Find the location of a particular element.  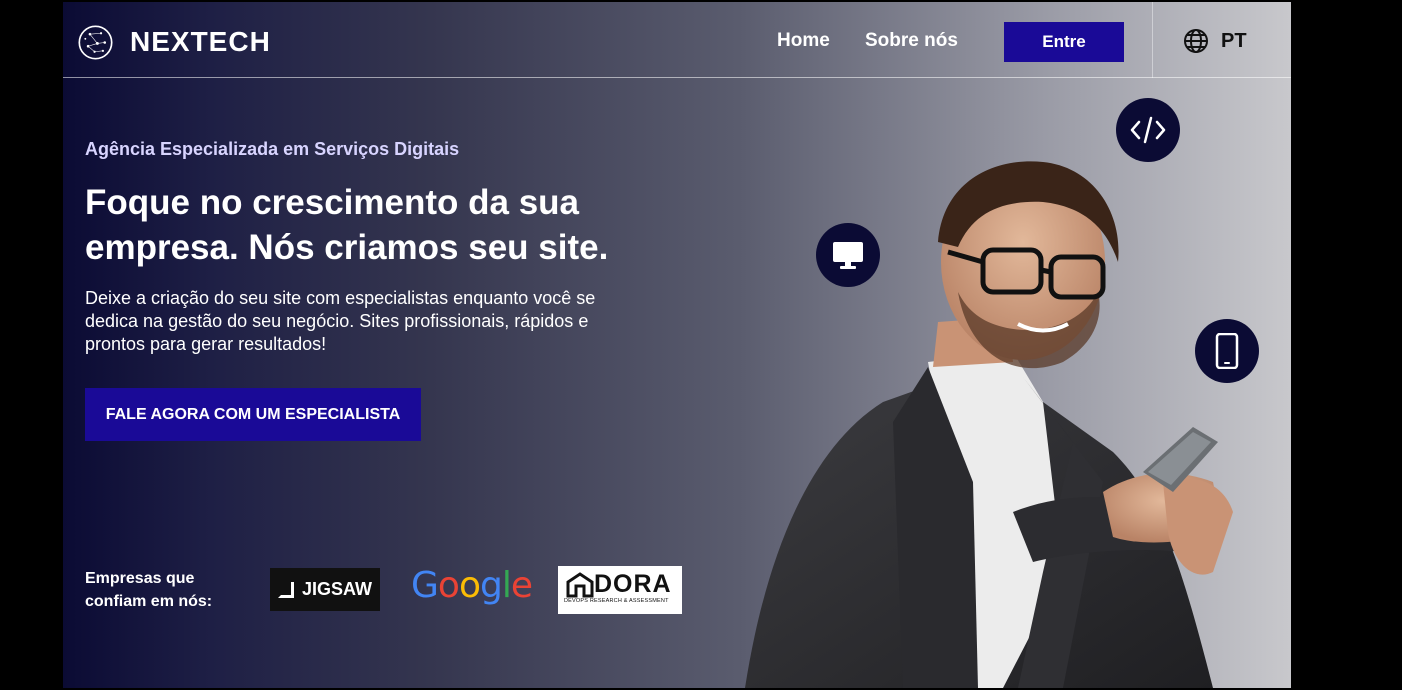

jigsaw-mark-icon is located at coordinates (285, 589).